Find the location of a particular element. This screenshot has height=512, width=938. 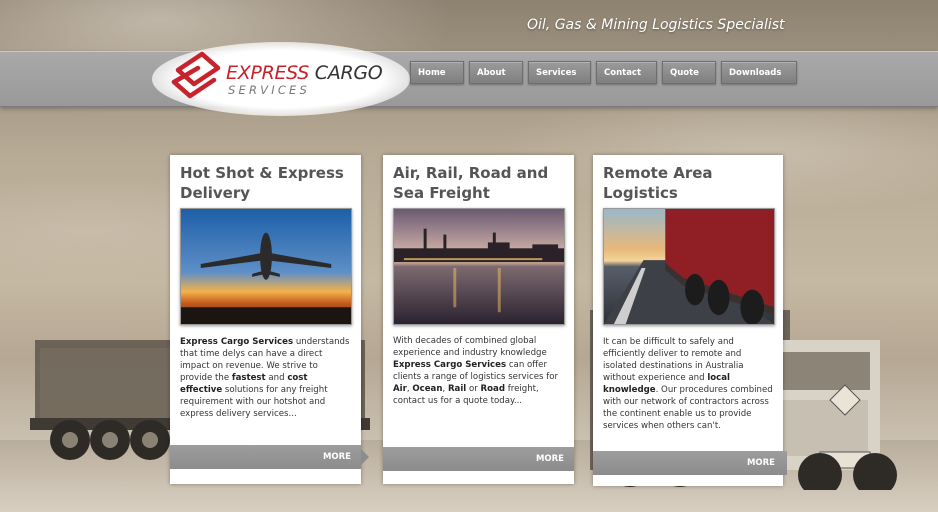

card-photo-truck is located at coordinates (689, 266).